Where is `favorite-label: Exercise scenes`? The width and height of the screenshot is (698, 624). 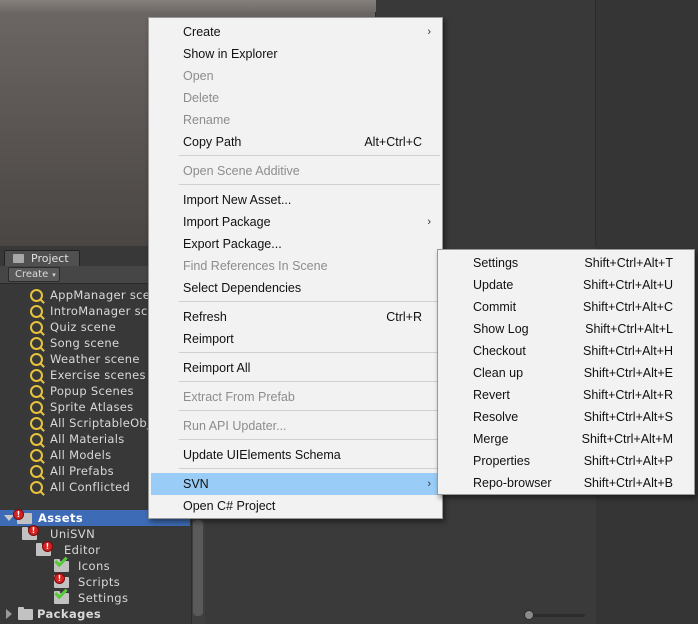
favorite-label: Exercise scenes is located at coordinates (98, 375).